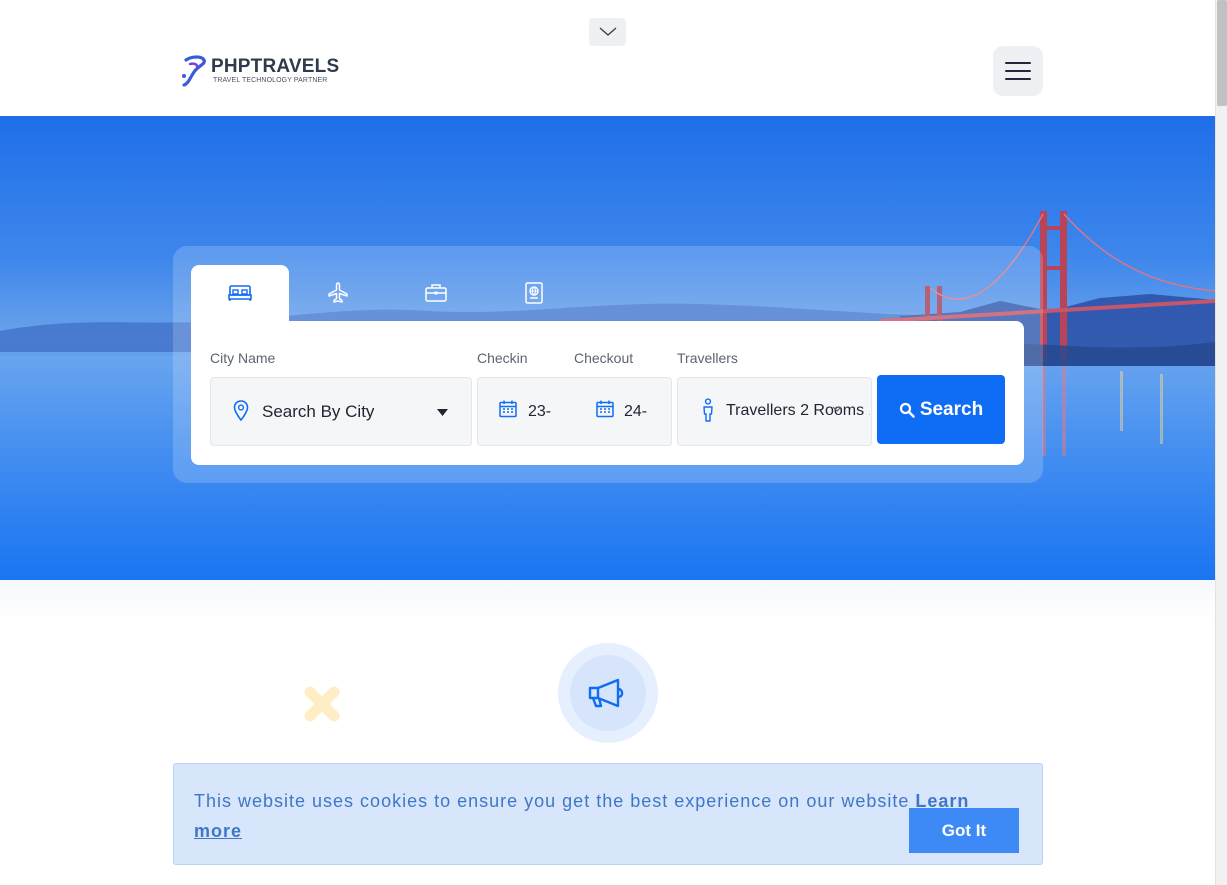  I want to click on collapse-toggle-button, so click(607, 32).